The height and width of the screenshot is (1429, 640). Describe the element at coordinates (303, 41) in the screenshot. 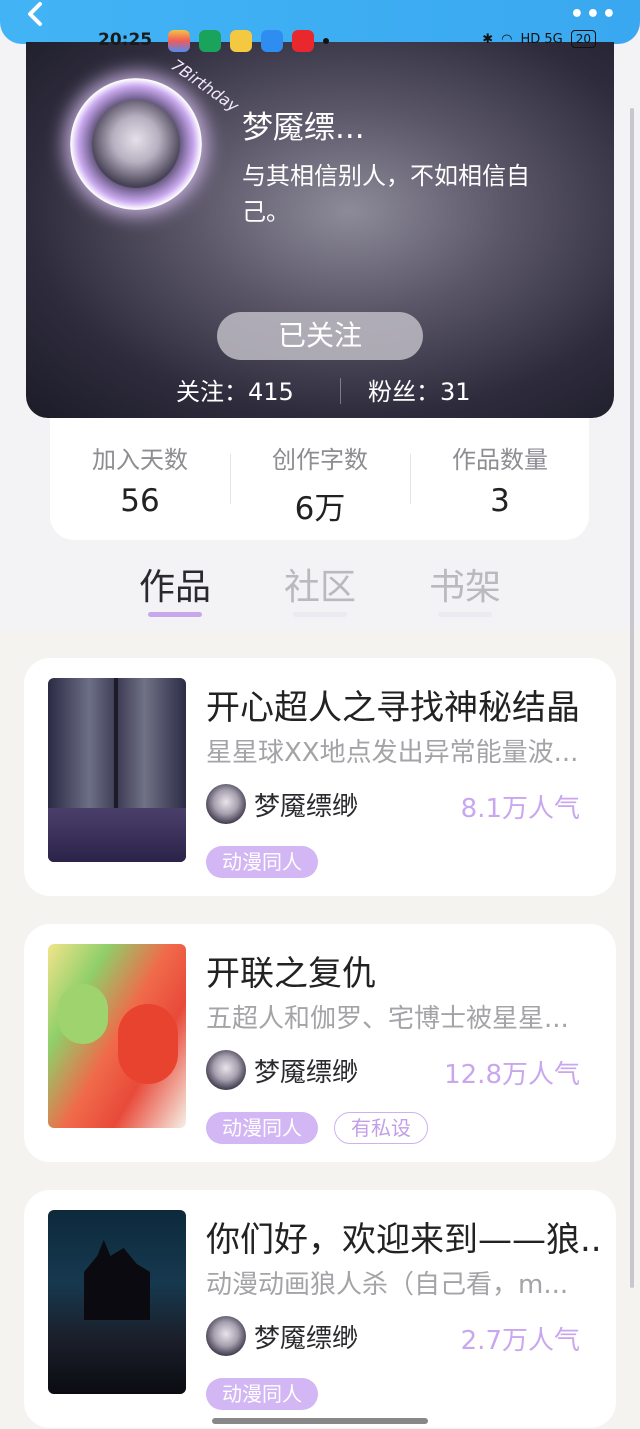

I see `news-app-icon` at that location.